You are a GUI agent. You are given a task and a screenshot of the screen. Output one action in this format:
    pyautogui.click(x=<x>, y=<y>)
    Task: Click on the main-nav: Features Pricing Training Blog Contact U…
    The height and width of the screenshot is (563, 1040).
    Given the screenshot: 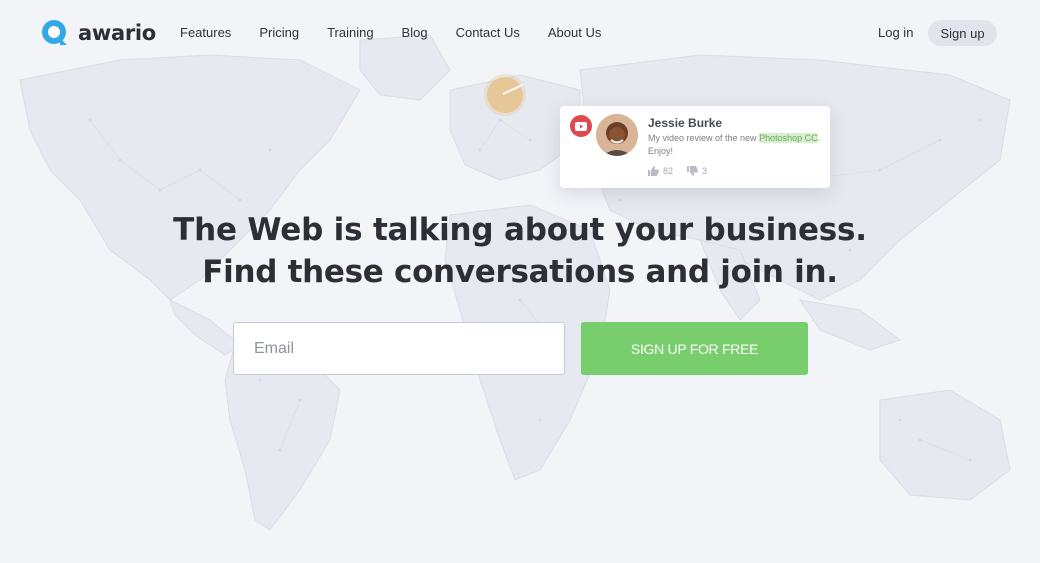 What is the action you would take?
    pyautogui.click(x=390, y=33)
    